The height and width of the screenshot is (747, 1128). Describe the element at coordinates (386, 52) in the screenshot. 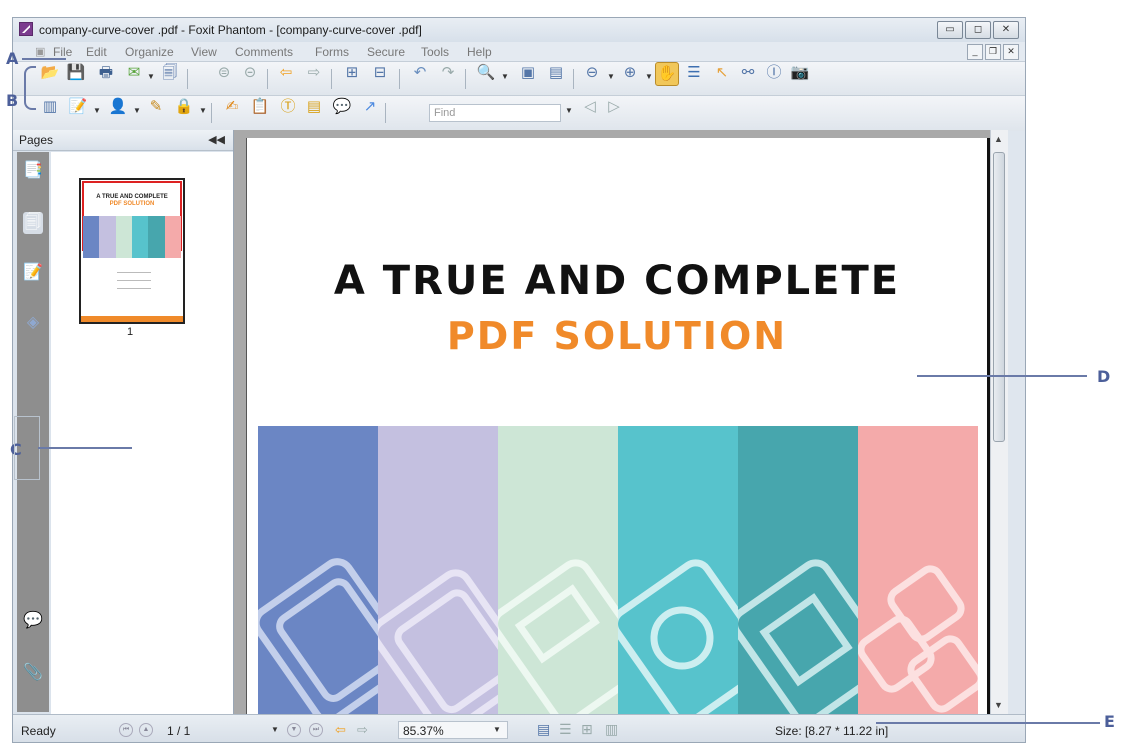

I see `menu-secure: Secure` at that location.